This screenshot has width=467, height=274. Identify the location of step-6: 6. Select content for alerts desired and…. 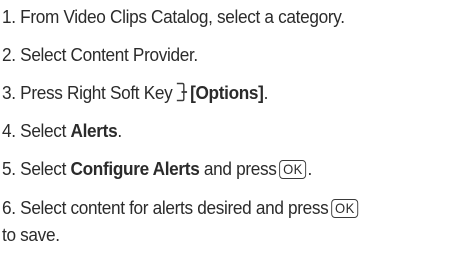
(180, 208).